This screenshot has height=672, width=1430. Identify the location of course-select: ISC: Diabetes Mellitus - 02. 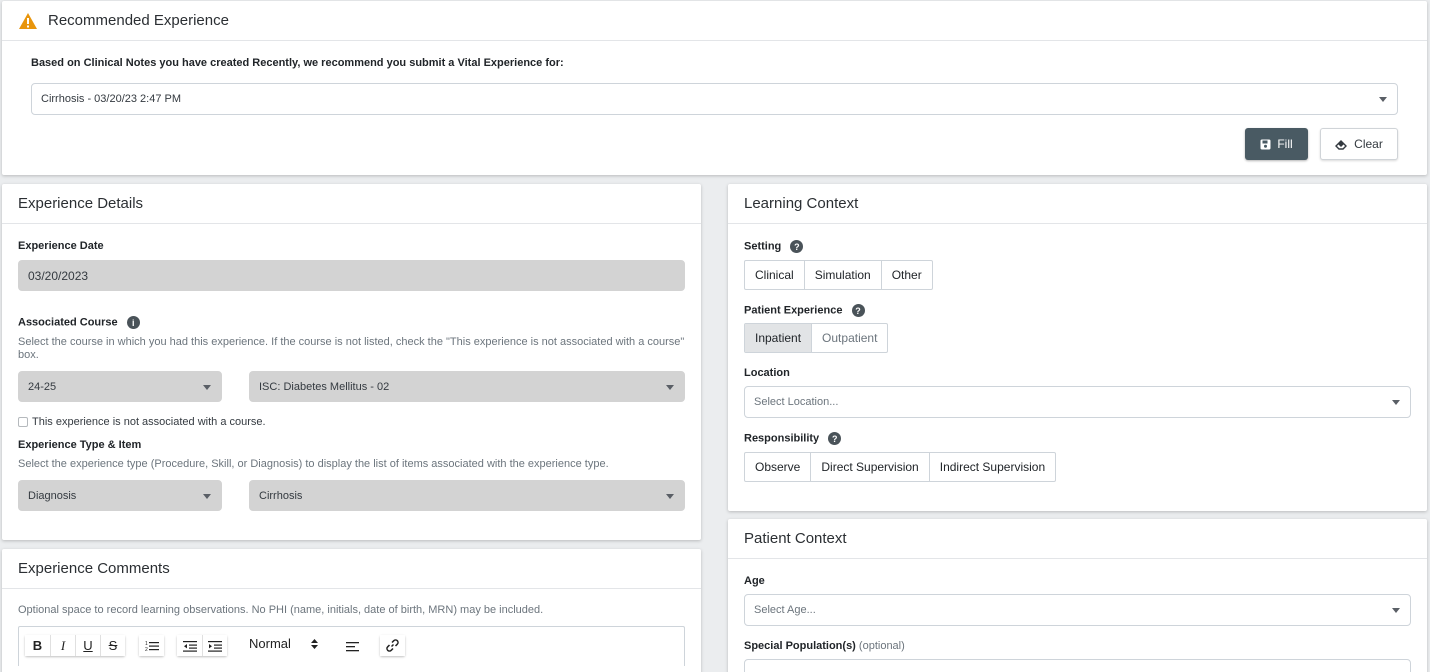
(467, 386).